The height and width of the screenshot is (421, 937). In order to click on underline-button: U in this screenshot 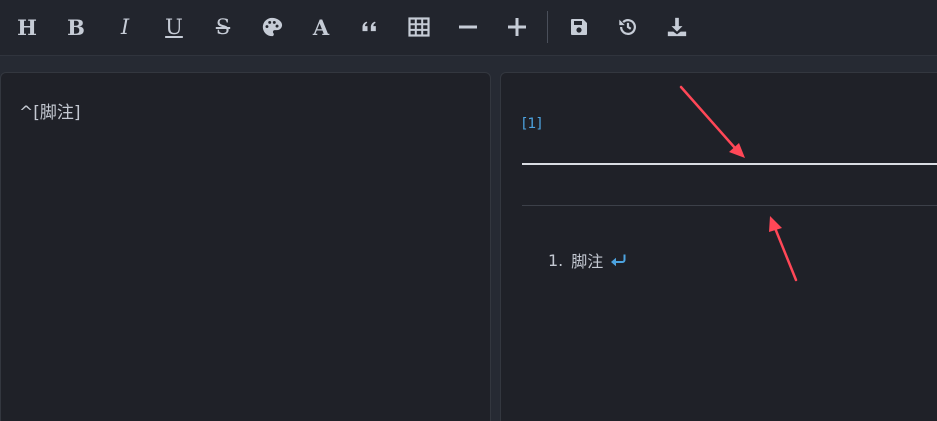, I will do `click(174, 27)`.